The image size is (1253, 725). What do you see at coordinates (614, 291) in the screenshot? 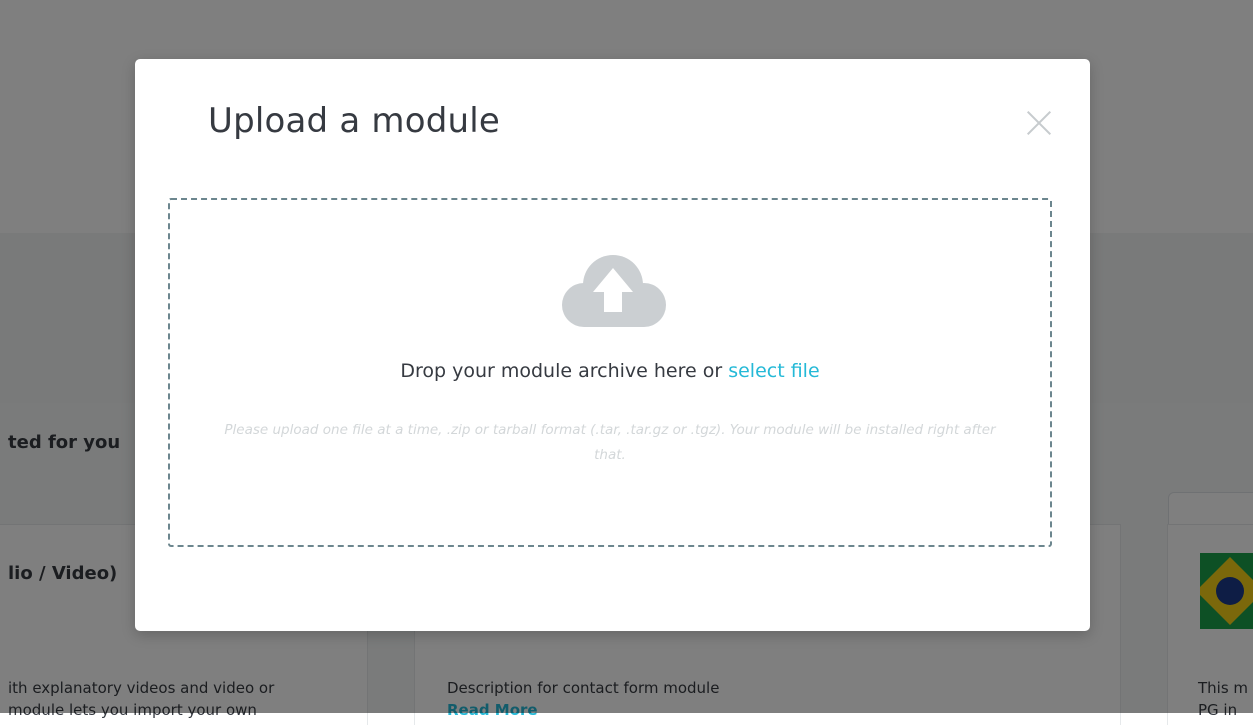
I see `cloud-upload-icon` at bounding box center [614, 291].